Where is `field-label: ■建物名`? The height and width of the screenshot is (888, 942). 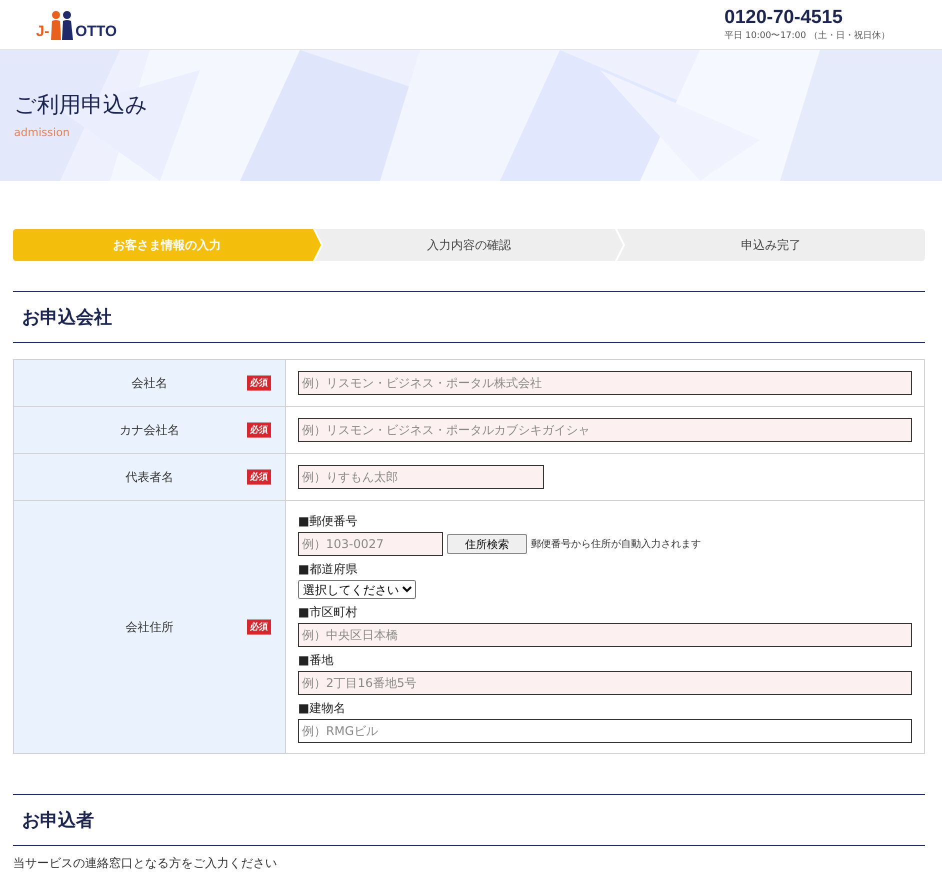
field-label: ■建物名 is located at coordinates (322, 708).